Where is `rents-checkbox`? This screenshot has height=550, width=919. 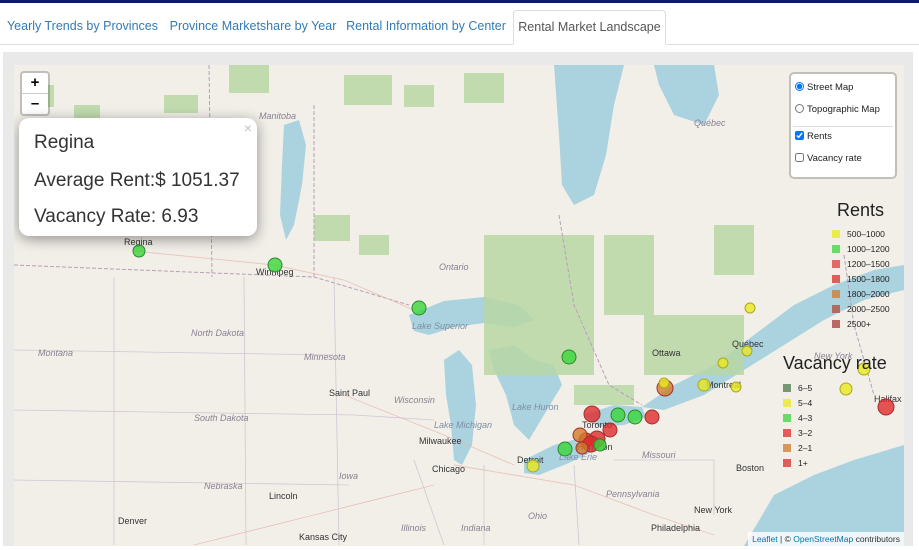 rents-checkbox is located at coordinates (799, 135).